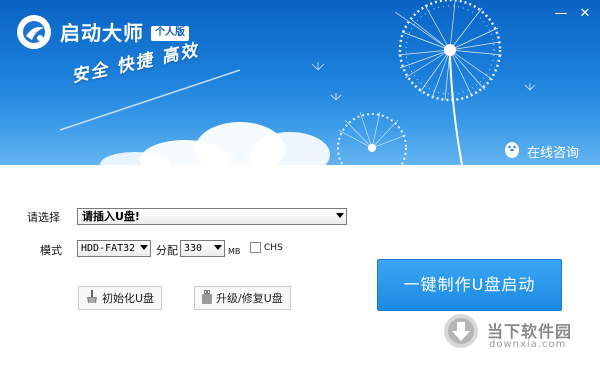  Describe the element at coordinates (92, 298) in the screenshot. I see `broom-icon` at that location.